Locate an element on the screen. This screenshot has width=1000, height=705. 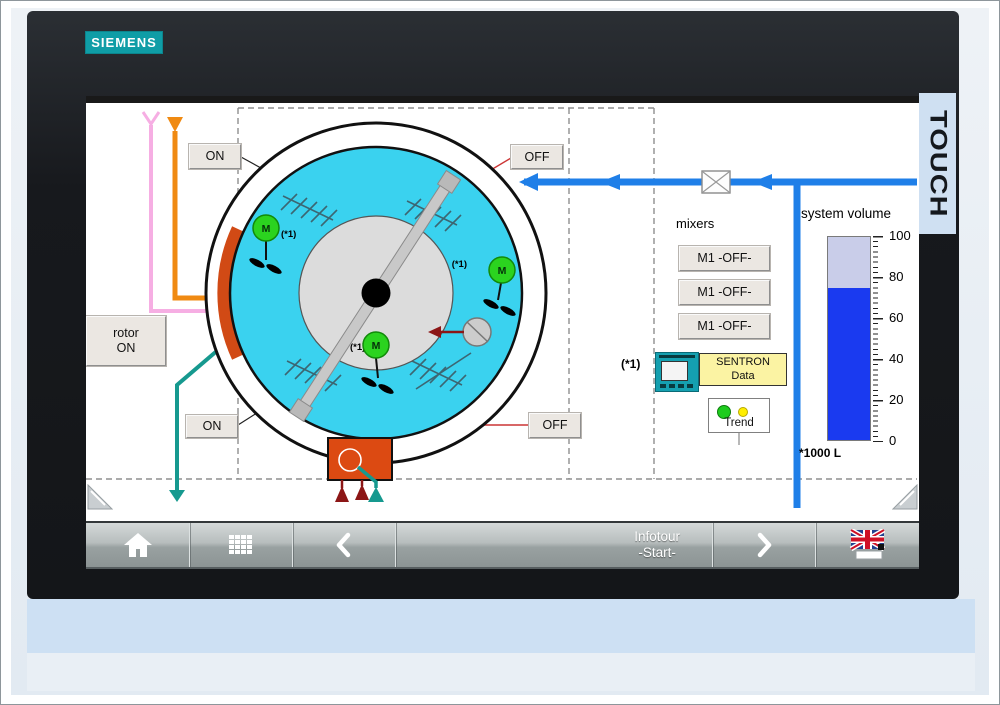
home-button is located at coordinates (137, 545).